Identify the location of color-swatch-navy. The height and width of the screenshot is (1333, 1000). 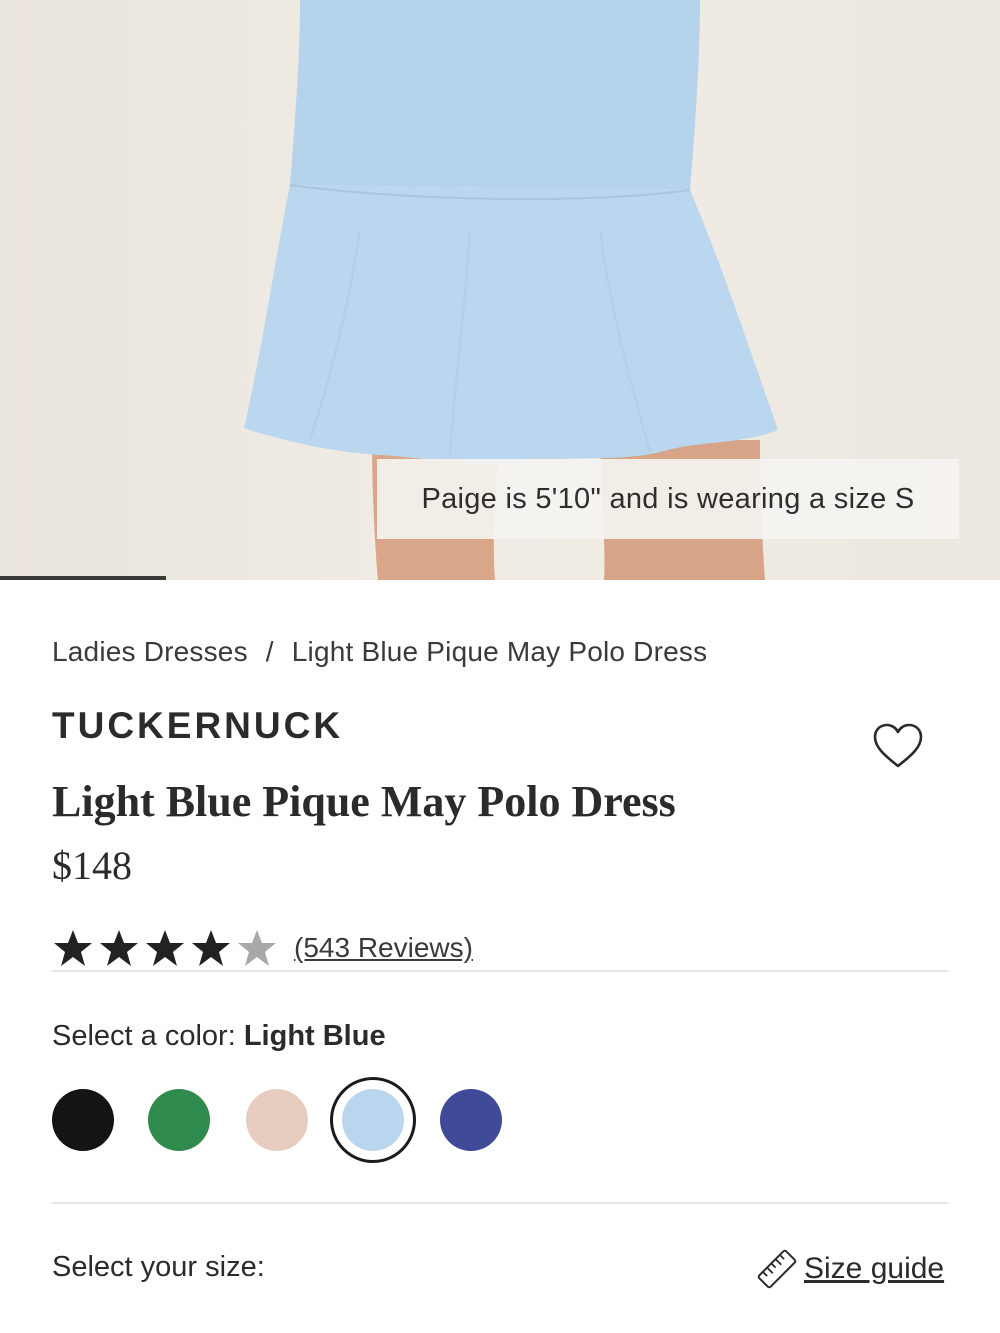
(471, 1120).